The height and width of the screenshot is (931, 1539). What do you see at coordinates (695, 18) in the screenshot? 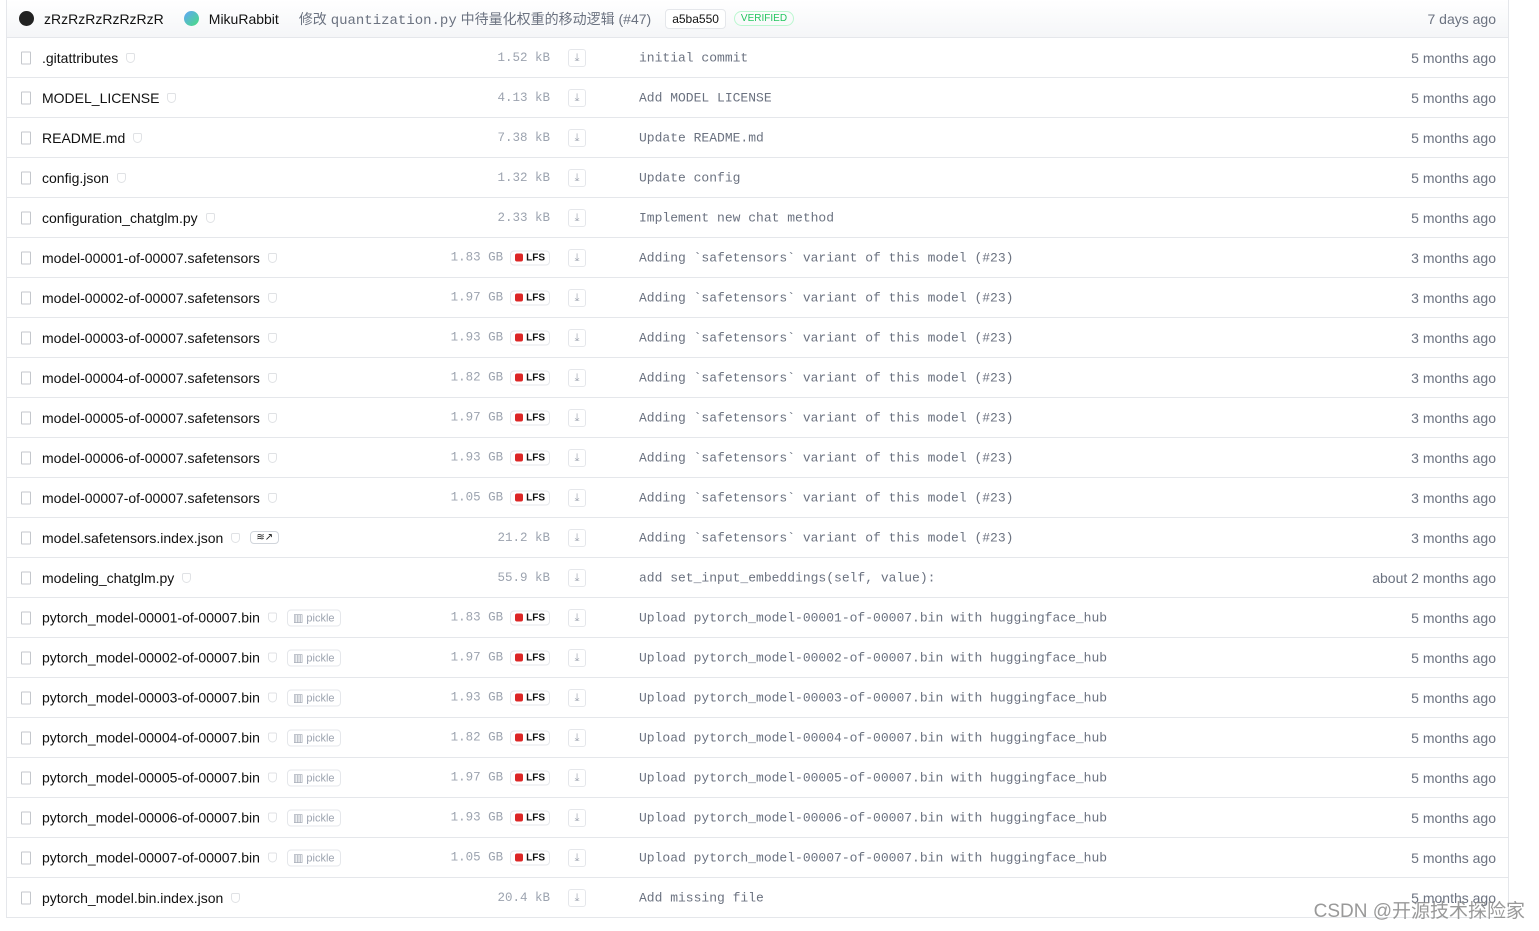
I see `commit-hash: a5ba550` at bounding box center [695, 18].